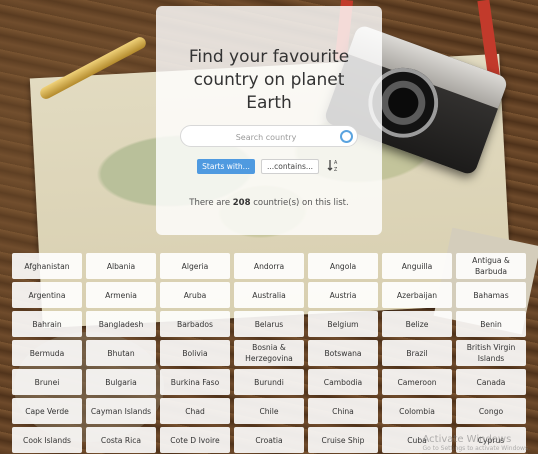  What do you see at coordinates (417, 266) in the screenshot?
I see `country-tile: Anguilla` at bounding box center [417, 266].